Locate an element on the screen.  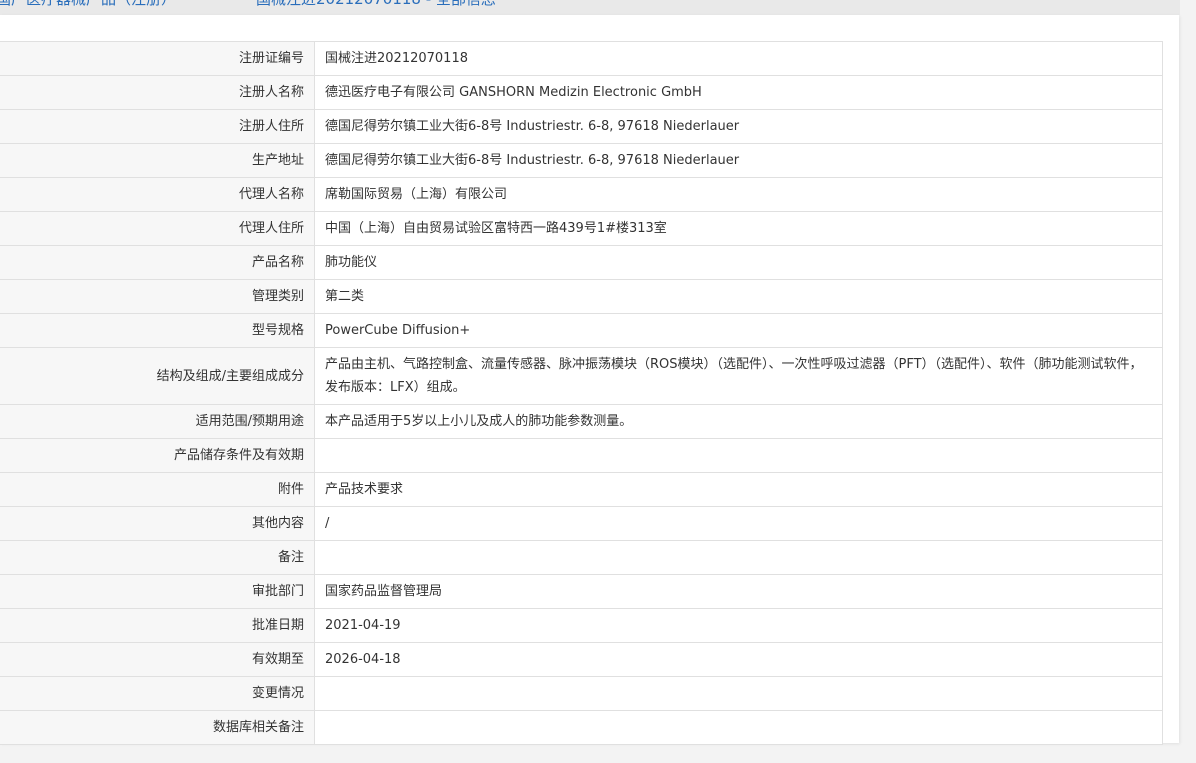
row-label: 产品名称 is located at coordinates (157, 262).